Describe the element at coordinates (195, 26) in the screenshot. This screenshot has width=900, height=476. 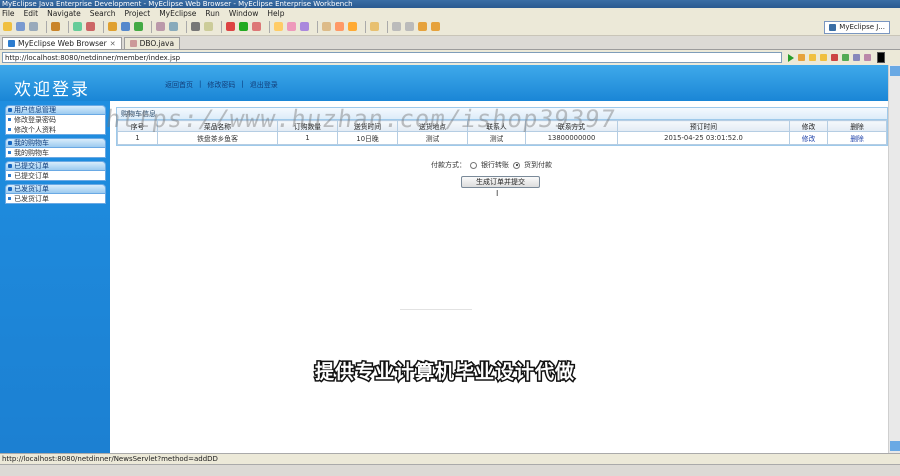
I see `terminal-icon` at that location.